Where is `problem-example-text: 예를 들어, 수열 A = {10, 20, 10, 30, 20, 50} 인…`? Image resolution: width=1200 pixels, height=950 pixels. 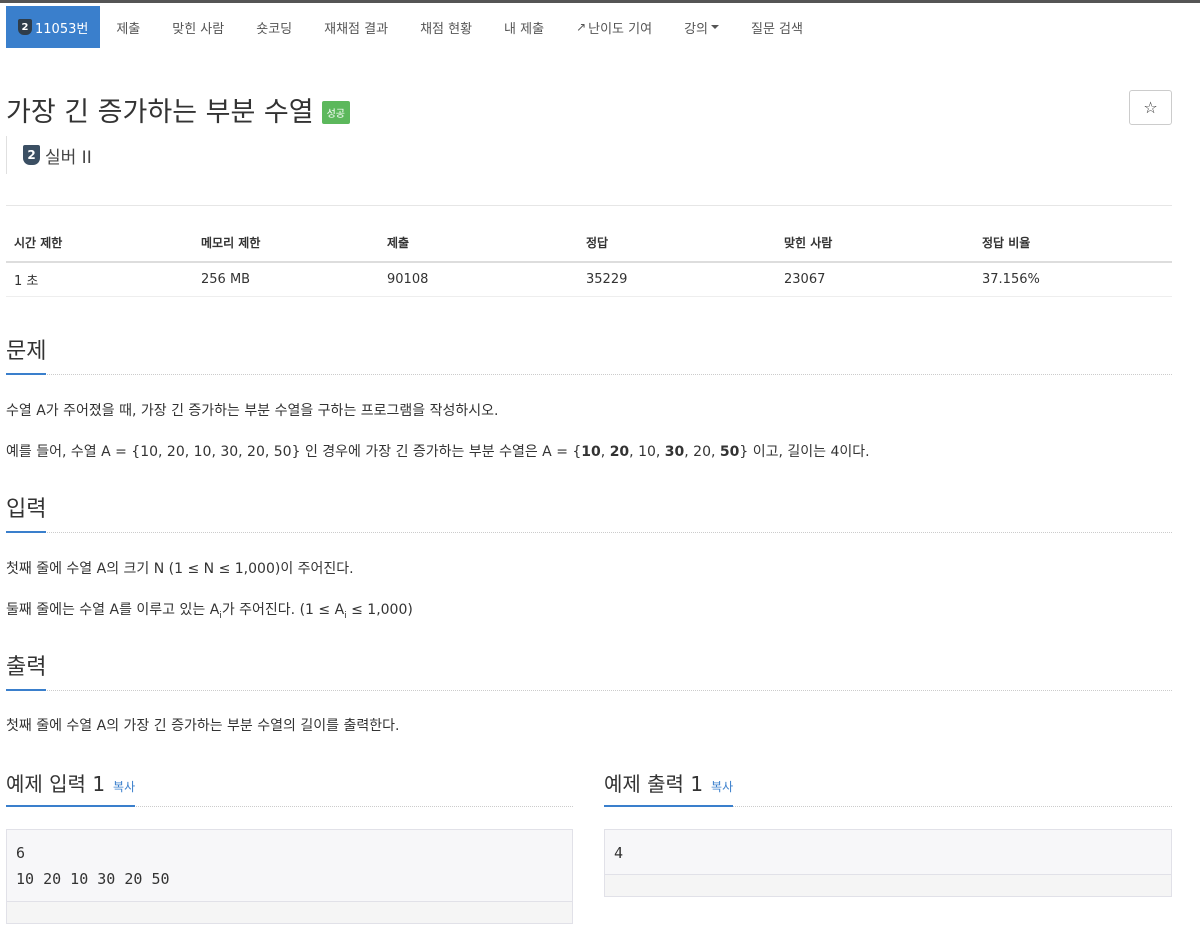
problem-example-text: 예를 들어, 수열 A = {10, 20, 10, 30, 20, 50} 인… is located at coordinates (438, 452).